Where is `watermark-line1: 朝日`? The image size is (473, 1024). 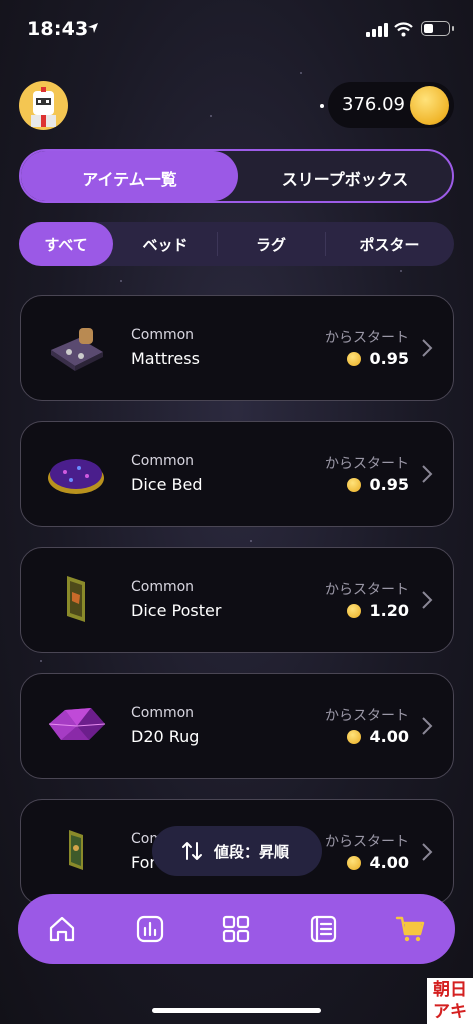 watermark-line1: 朝日 is located at coordinates (450, 990).